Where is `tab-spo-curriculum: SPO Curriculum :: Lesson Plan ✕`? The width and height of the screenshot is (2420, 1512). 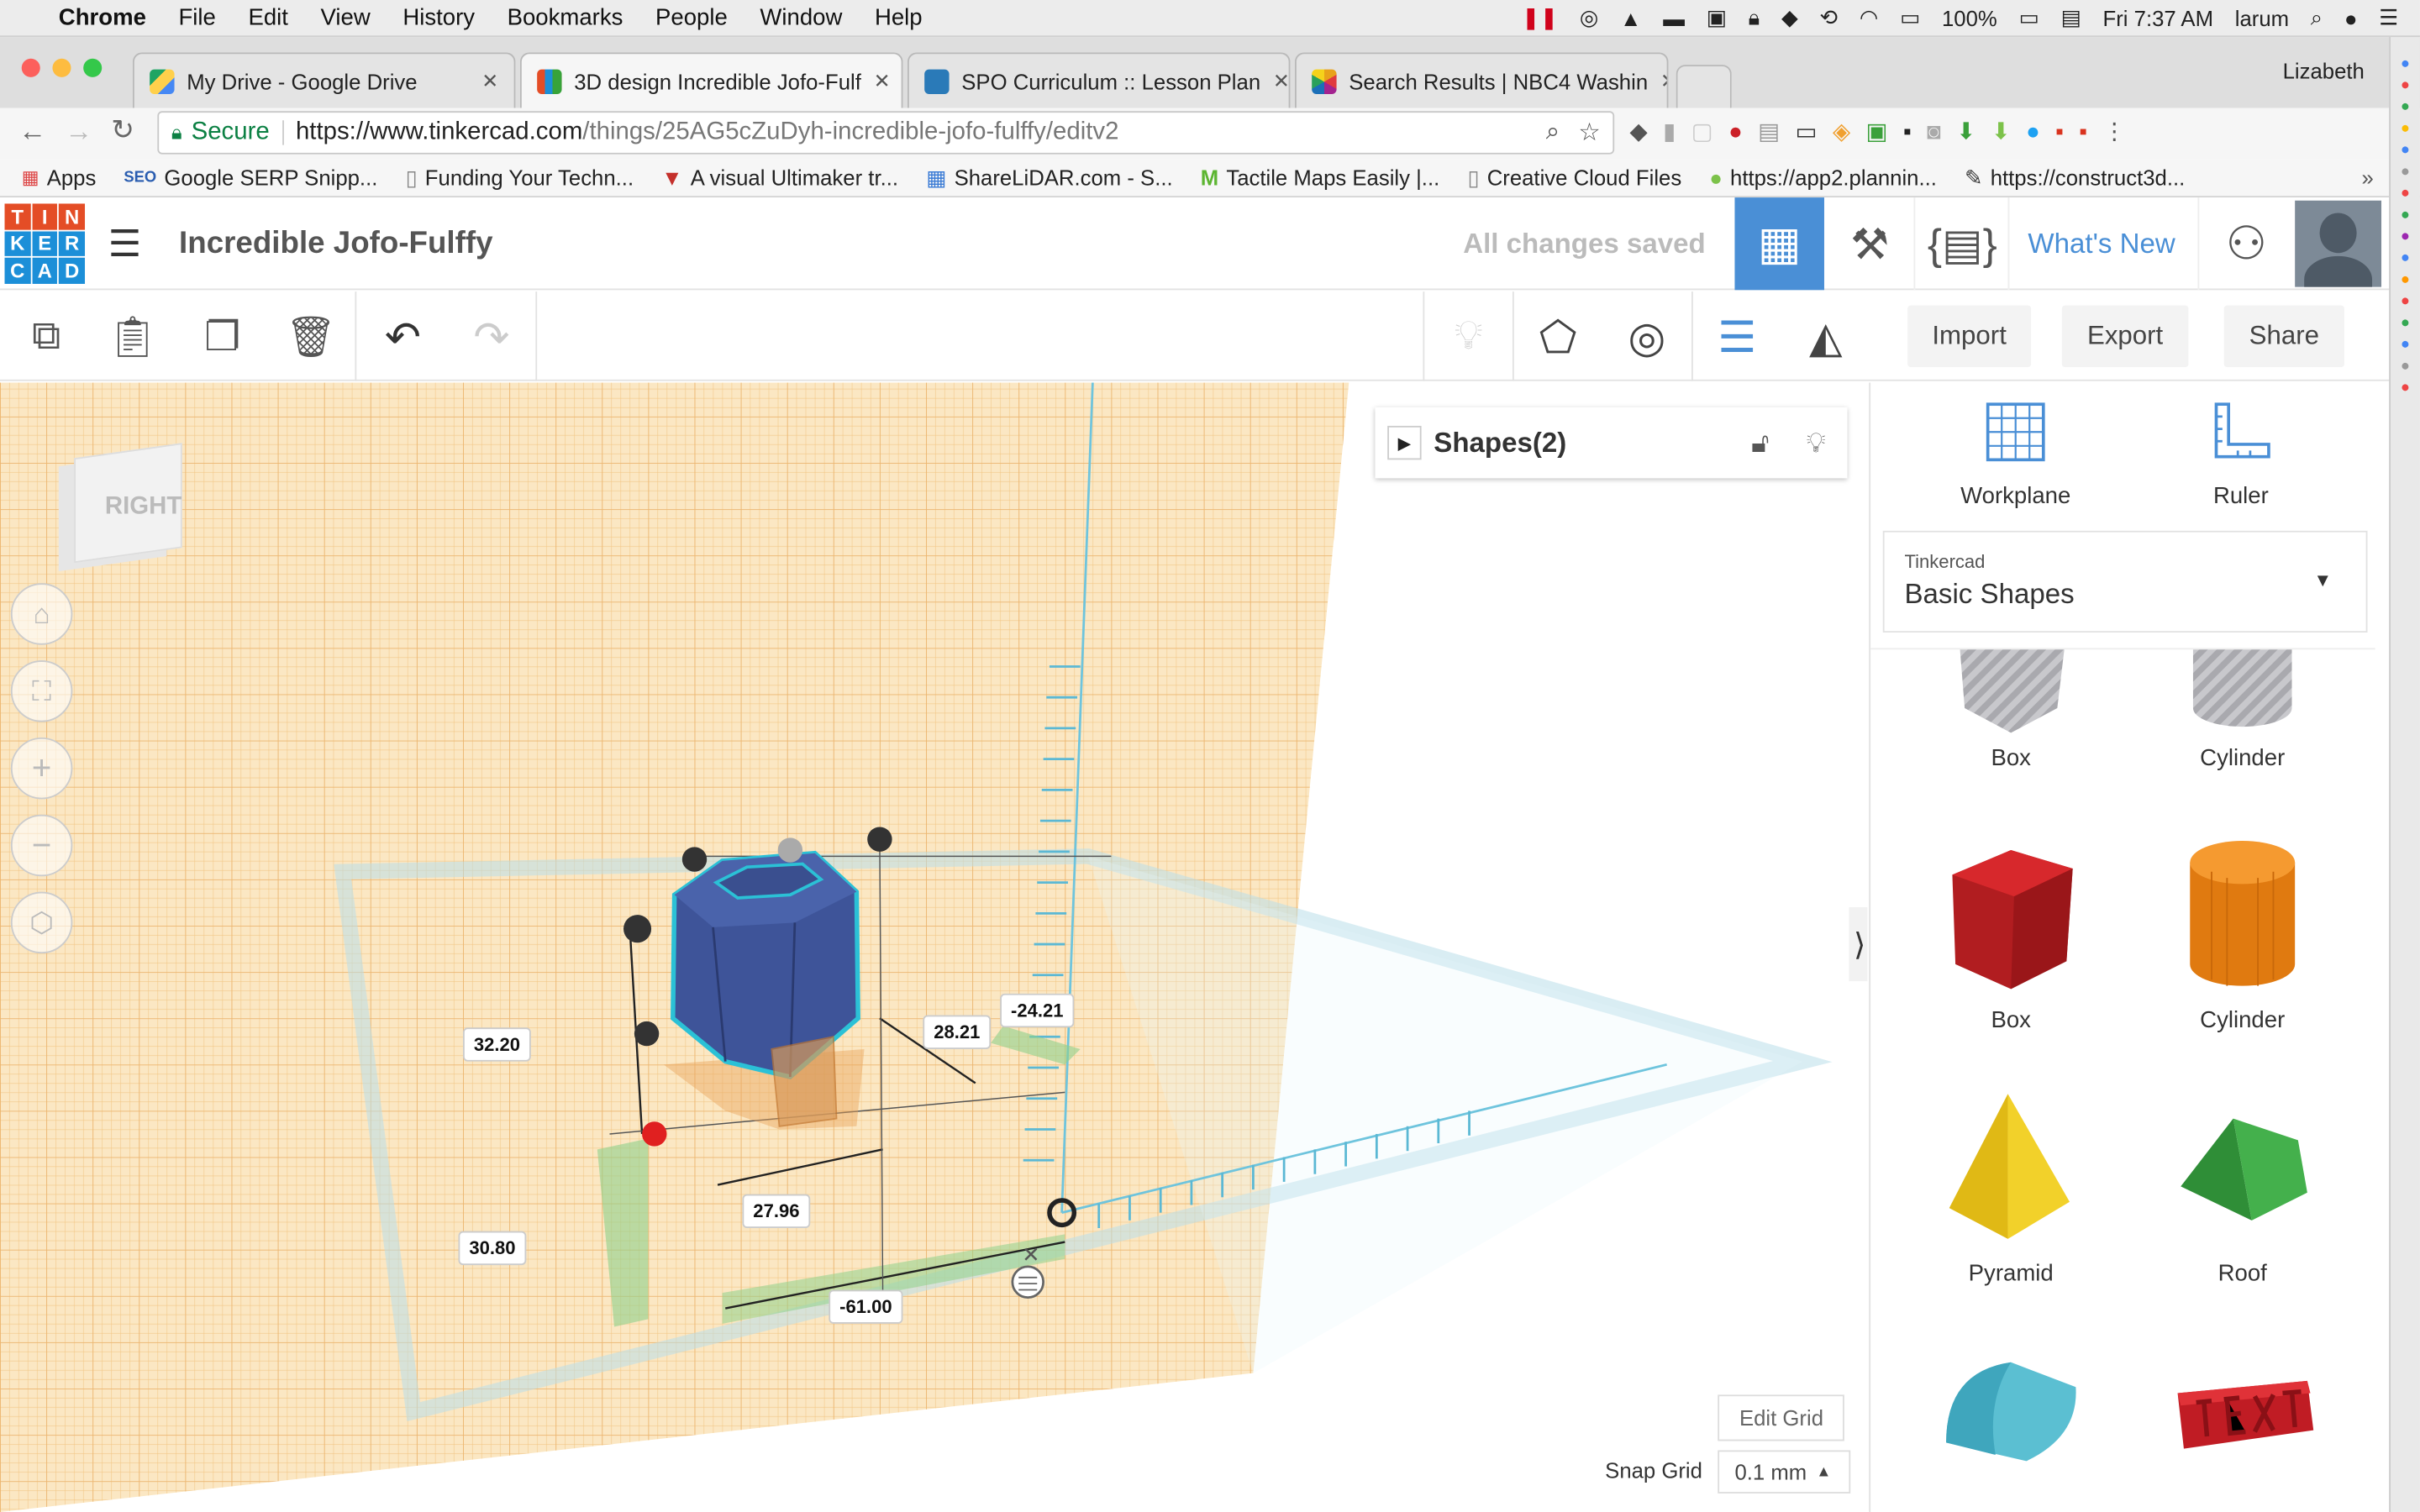
tab-spo-curriculum: SPO Curriculum :: Lesson Plan ✕ is located at coordinates (1099, 80).